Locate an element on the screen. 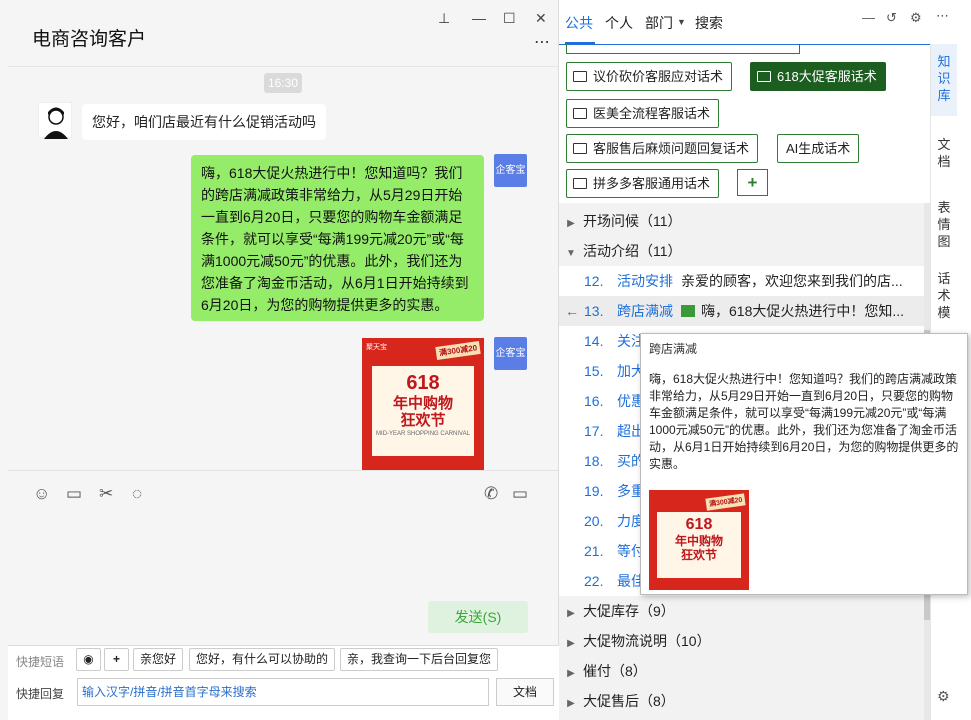  add-folder-button: + is located at coordinates (752, 182).